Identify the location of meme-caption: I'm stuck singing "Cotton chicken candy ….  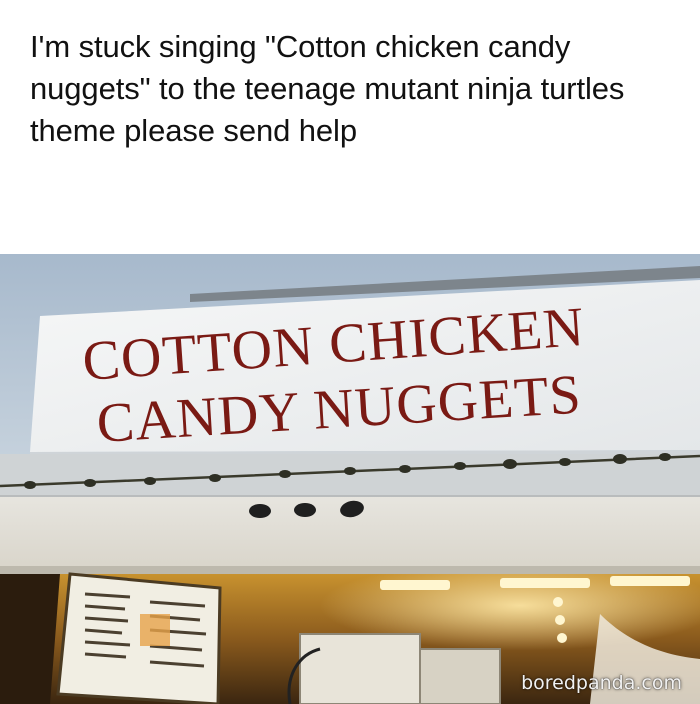
(327, 88).